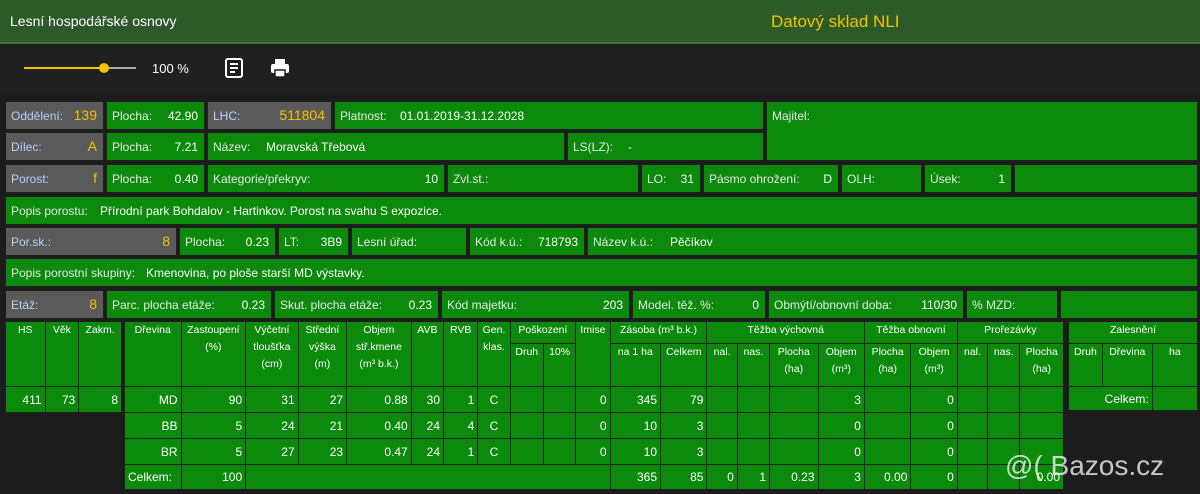 This screenshot has height=494, width=1200. What do you see at coordinates (95, 178) in the screenshot?
I see `porost-value: f` at bounding box center [95, 178].